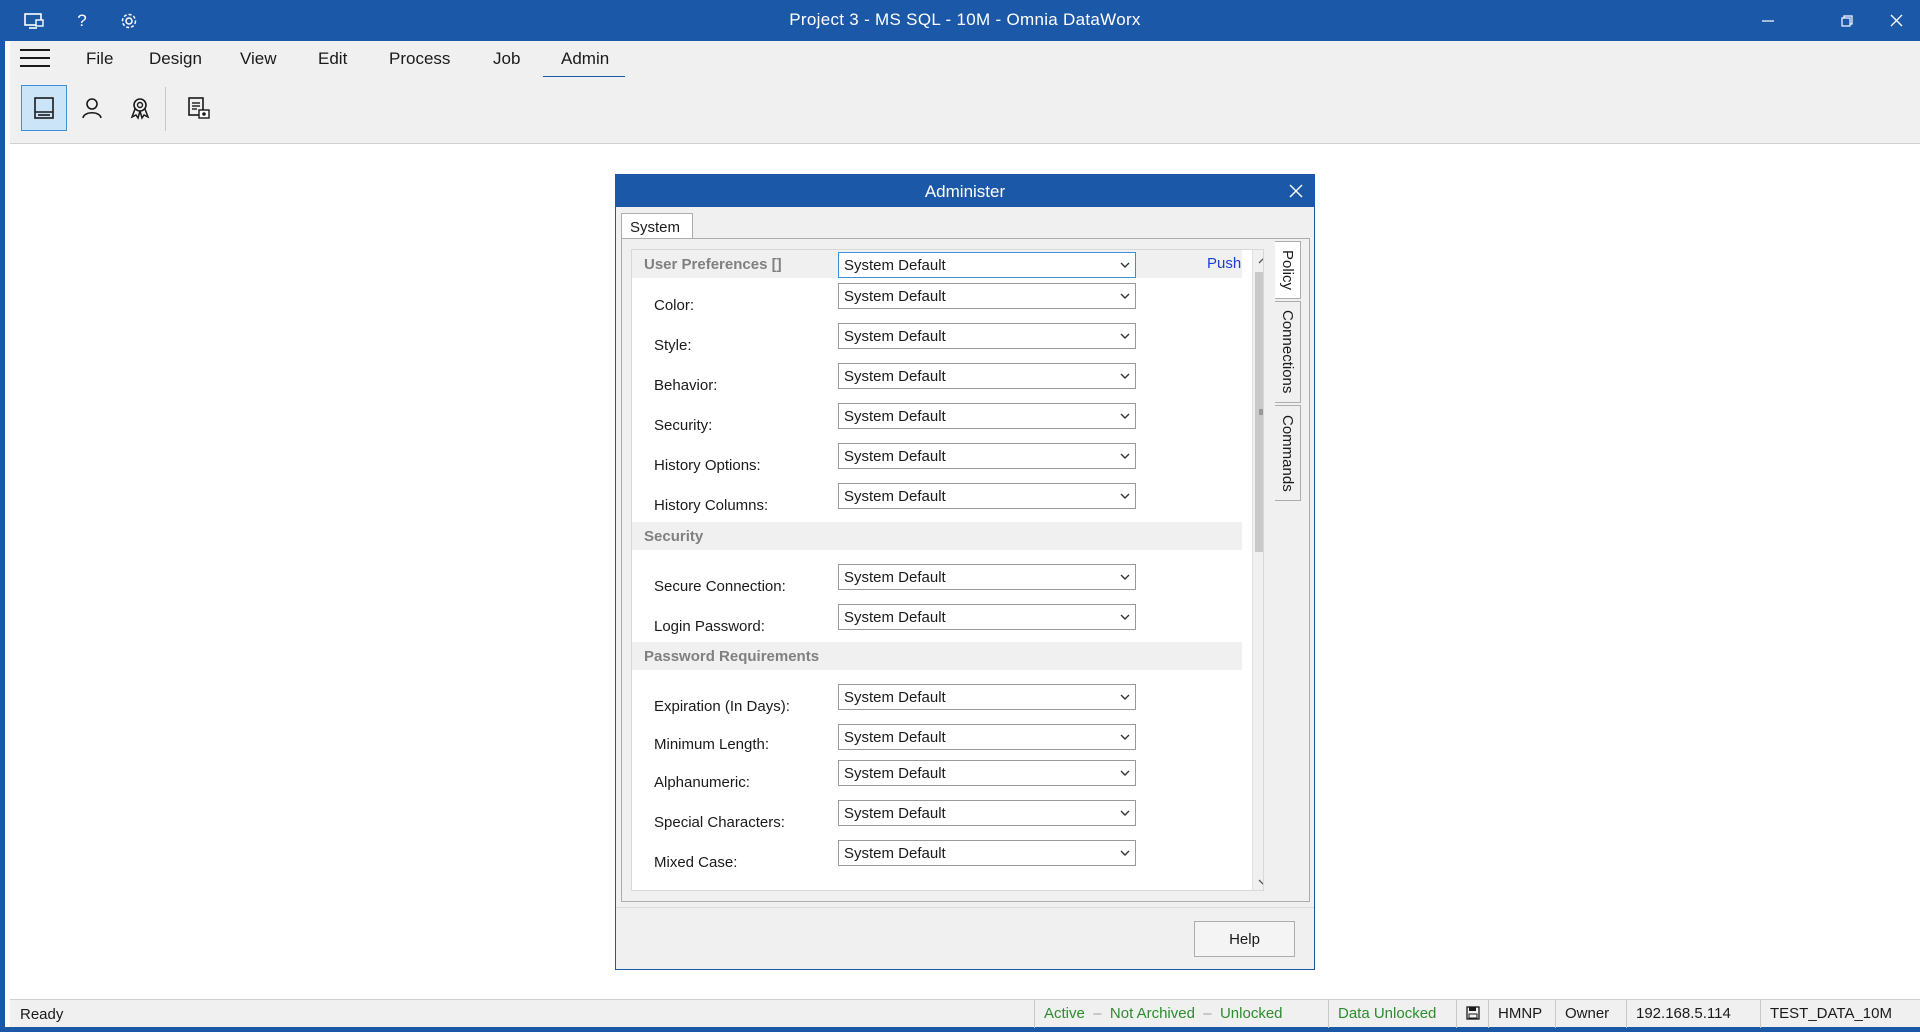 This screenshot has width=1920, height=1032. What do you see at coordinates (1683, 1014) in the screenshot?
I see `status-ip: 192.168.5.114` at bounding box center [1683, 1014].